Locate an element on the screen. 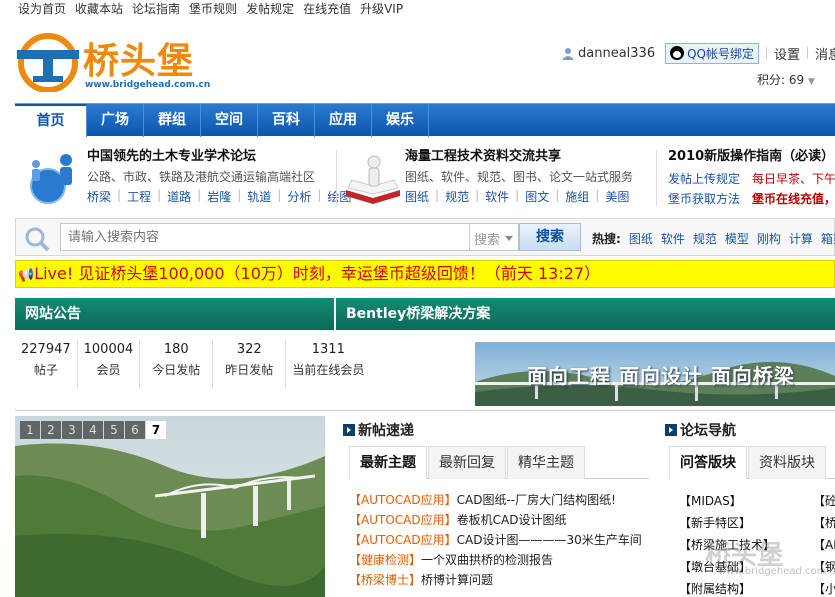 This screenshot has width=835, height=597. tab-latest-replies: 最新回复 is located at coordinates (467, 462).